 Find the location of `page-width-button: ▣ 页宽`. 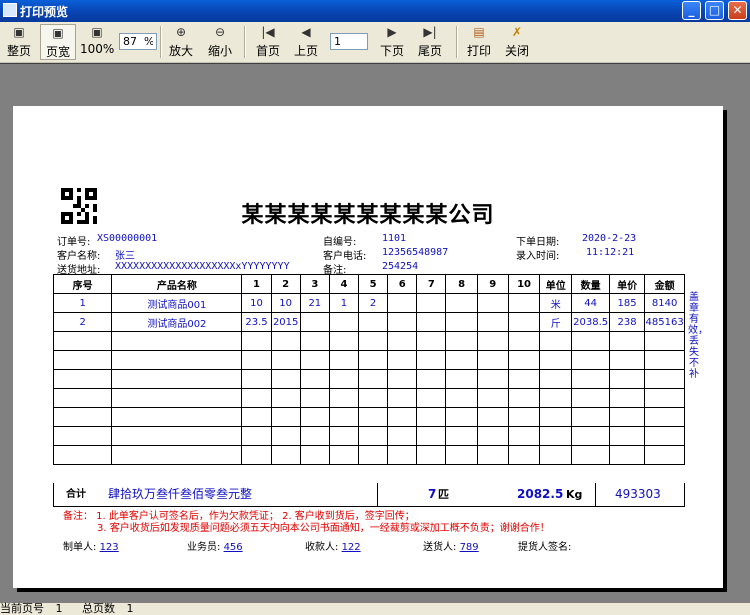

page-width-button: ▣ 页宽 is located at coordinates (58, 42).